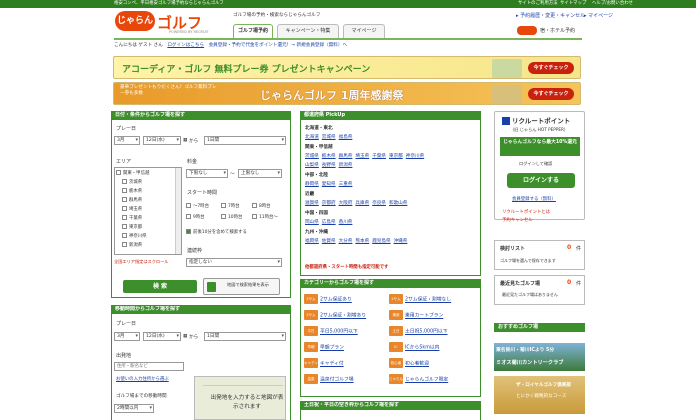 The width and height of the screenshot is (696, 420). I want to click on travel-calendar-icon: ▦, so click(185, 336).